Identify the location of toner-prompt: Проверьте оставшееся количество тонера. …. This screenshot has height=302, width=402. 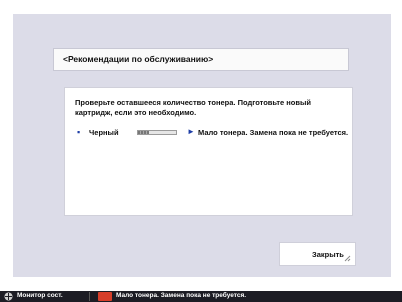
(193, 107).